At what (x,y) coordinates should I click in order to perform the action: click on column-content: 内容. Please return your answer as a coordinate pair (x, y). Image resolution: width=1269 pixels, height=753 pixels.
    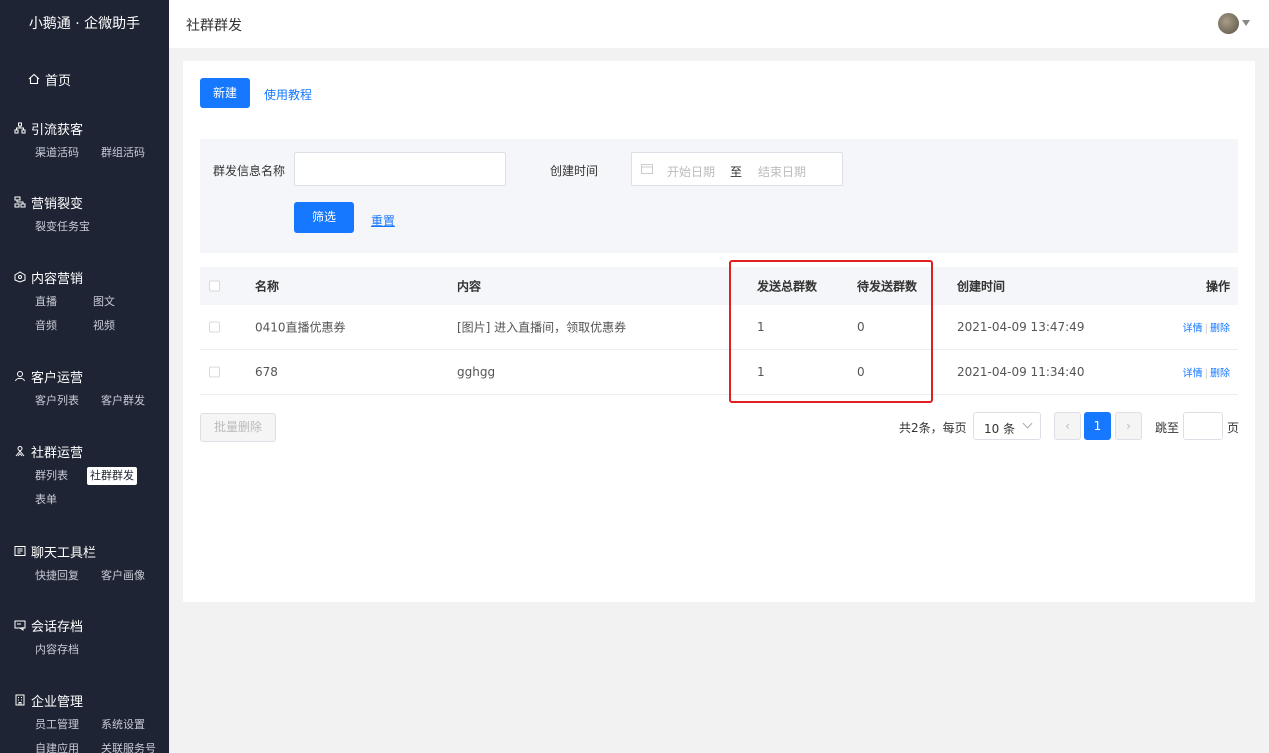
    Looking at the image, I should click on (469, 286).